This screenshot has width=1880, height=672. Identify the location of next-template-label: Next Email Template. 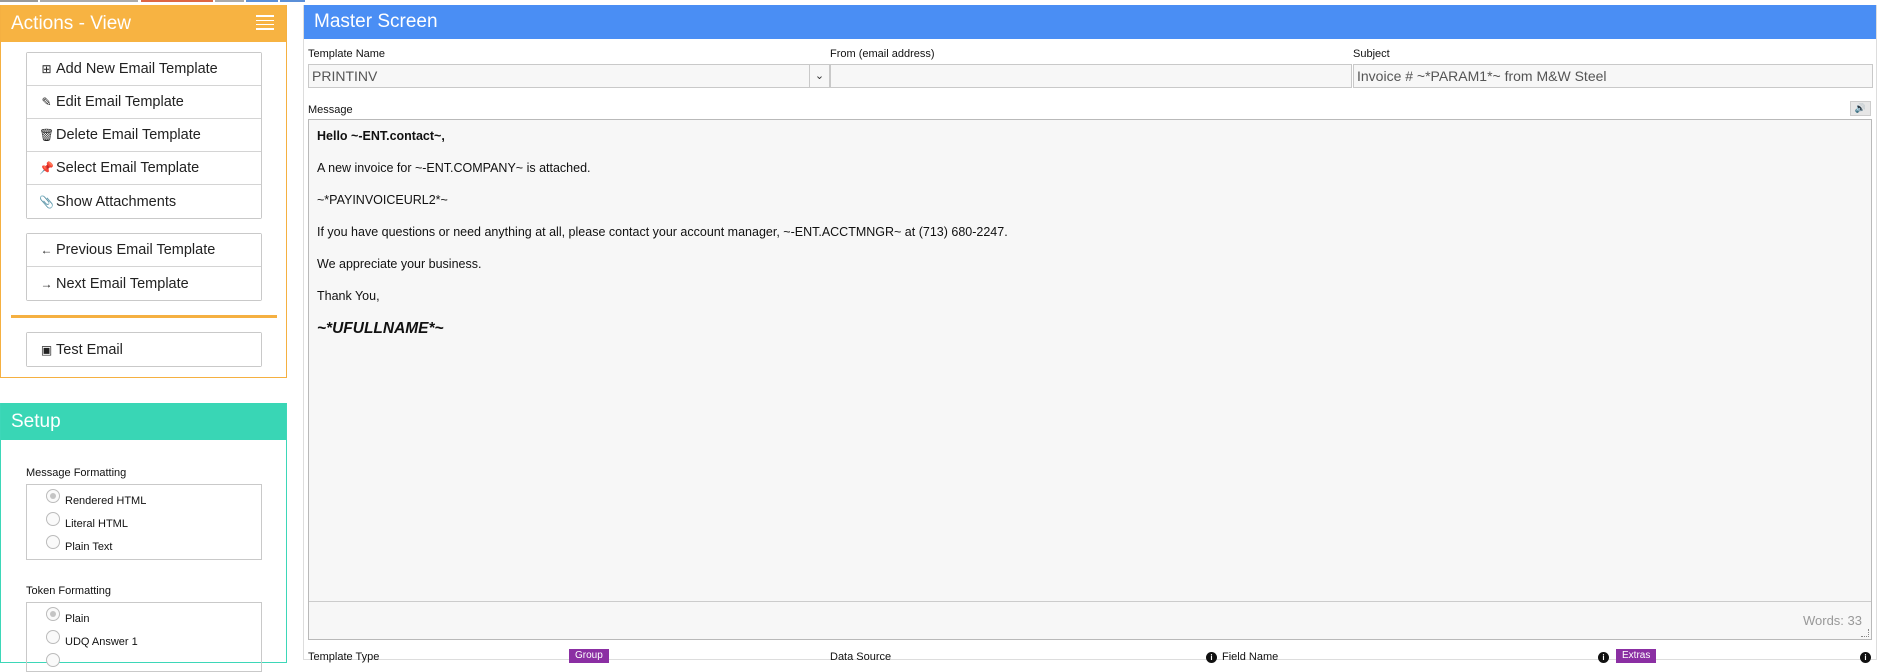
(122, 283).